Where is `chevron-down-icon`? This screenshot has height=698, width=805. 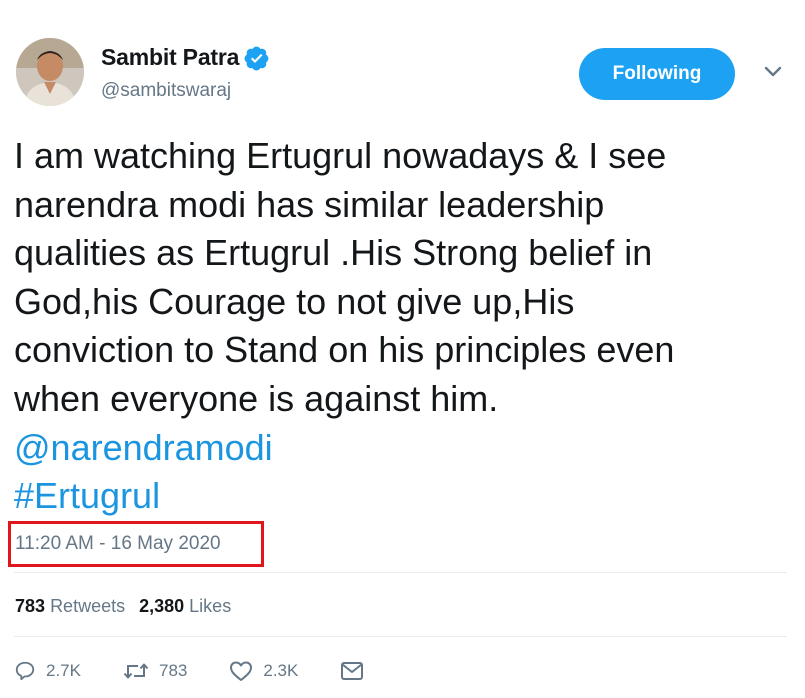
chevron-down-icon is located at coordinates (773, 72).